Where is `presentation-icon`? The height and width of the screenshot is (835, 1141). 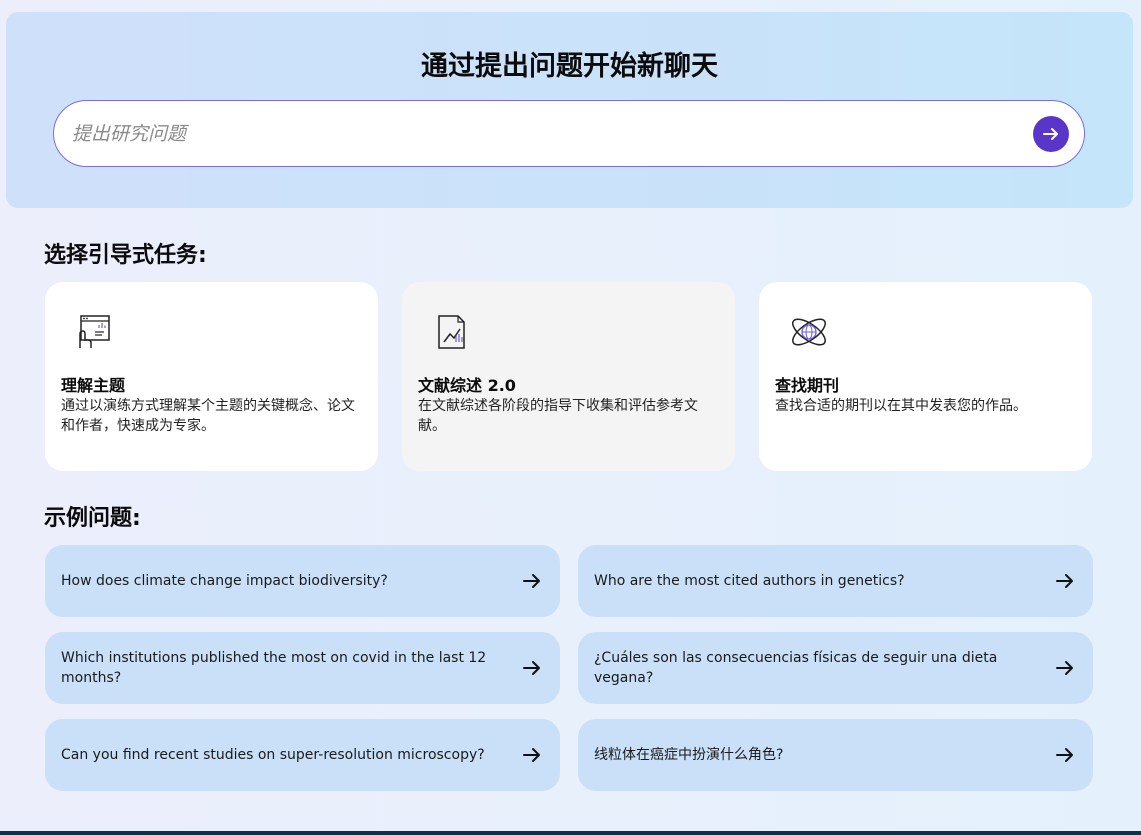
presentation-icon is located at coordinates (94, 331).